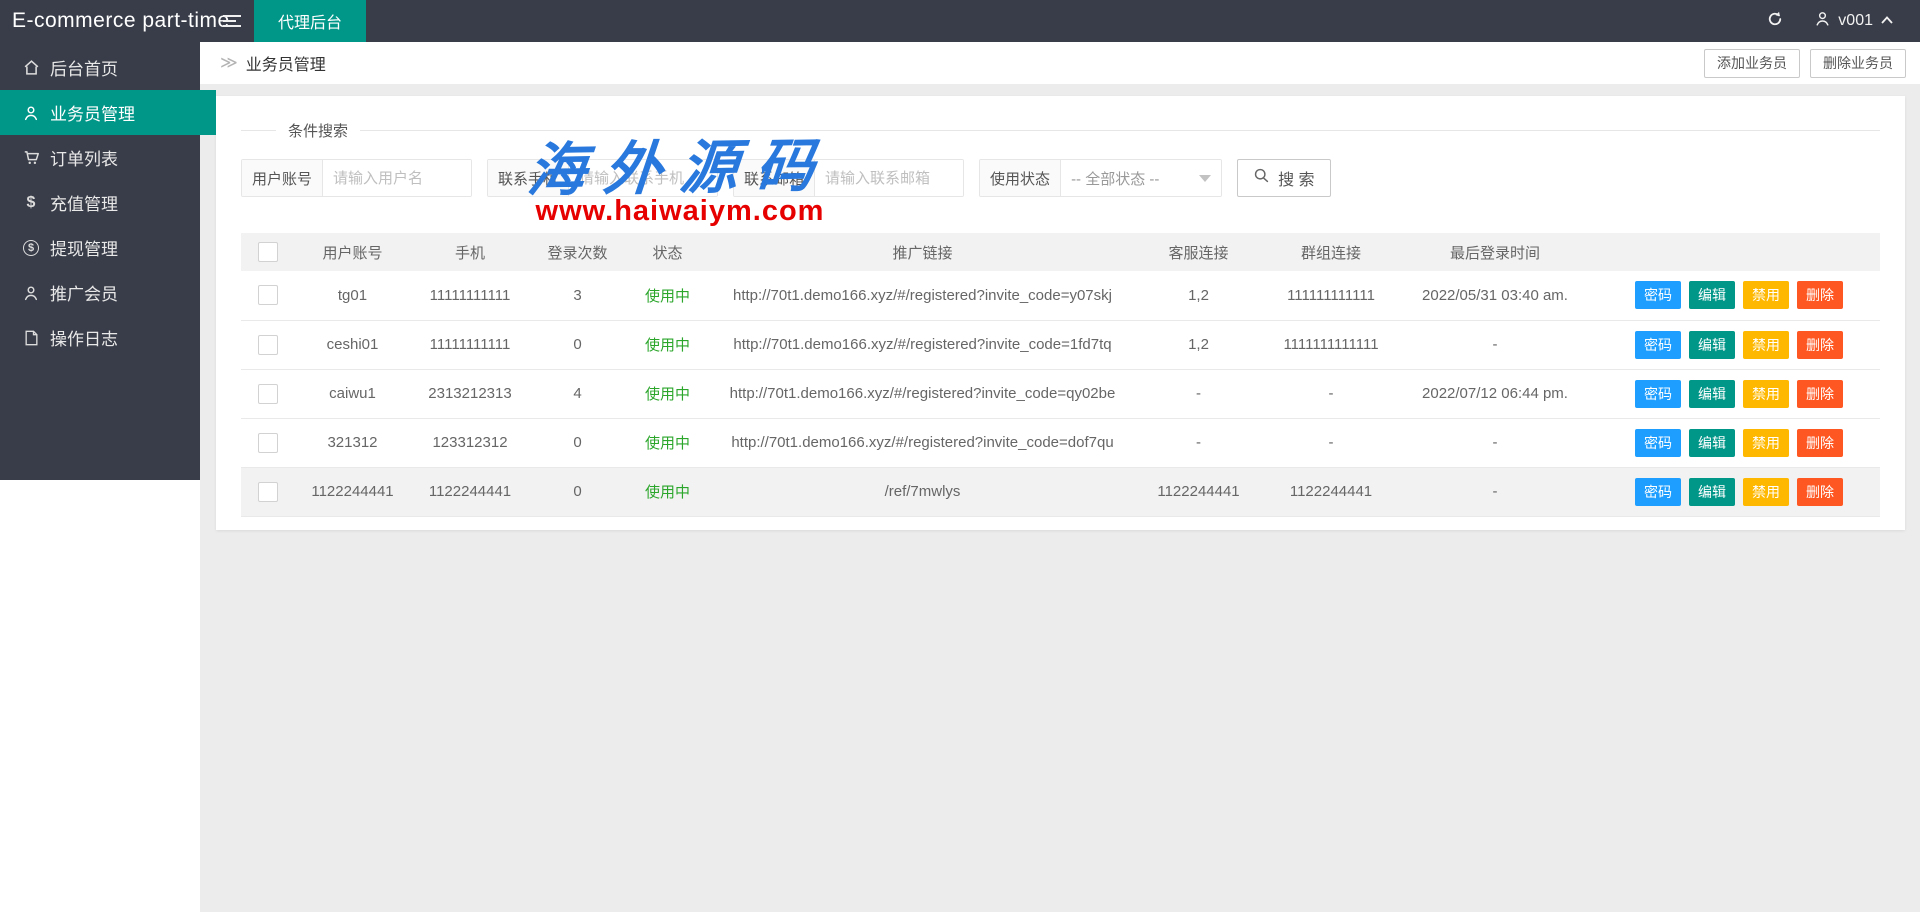  I want to click on cell-phone: 11111111111, so click(470, 345).